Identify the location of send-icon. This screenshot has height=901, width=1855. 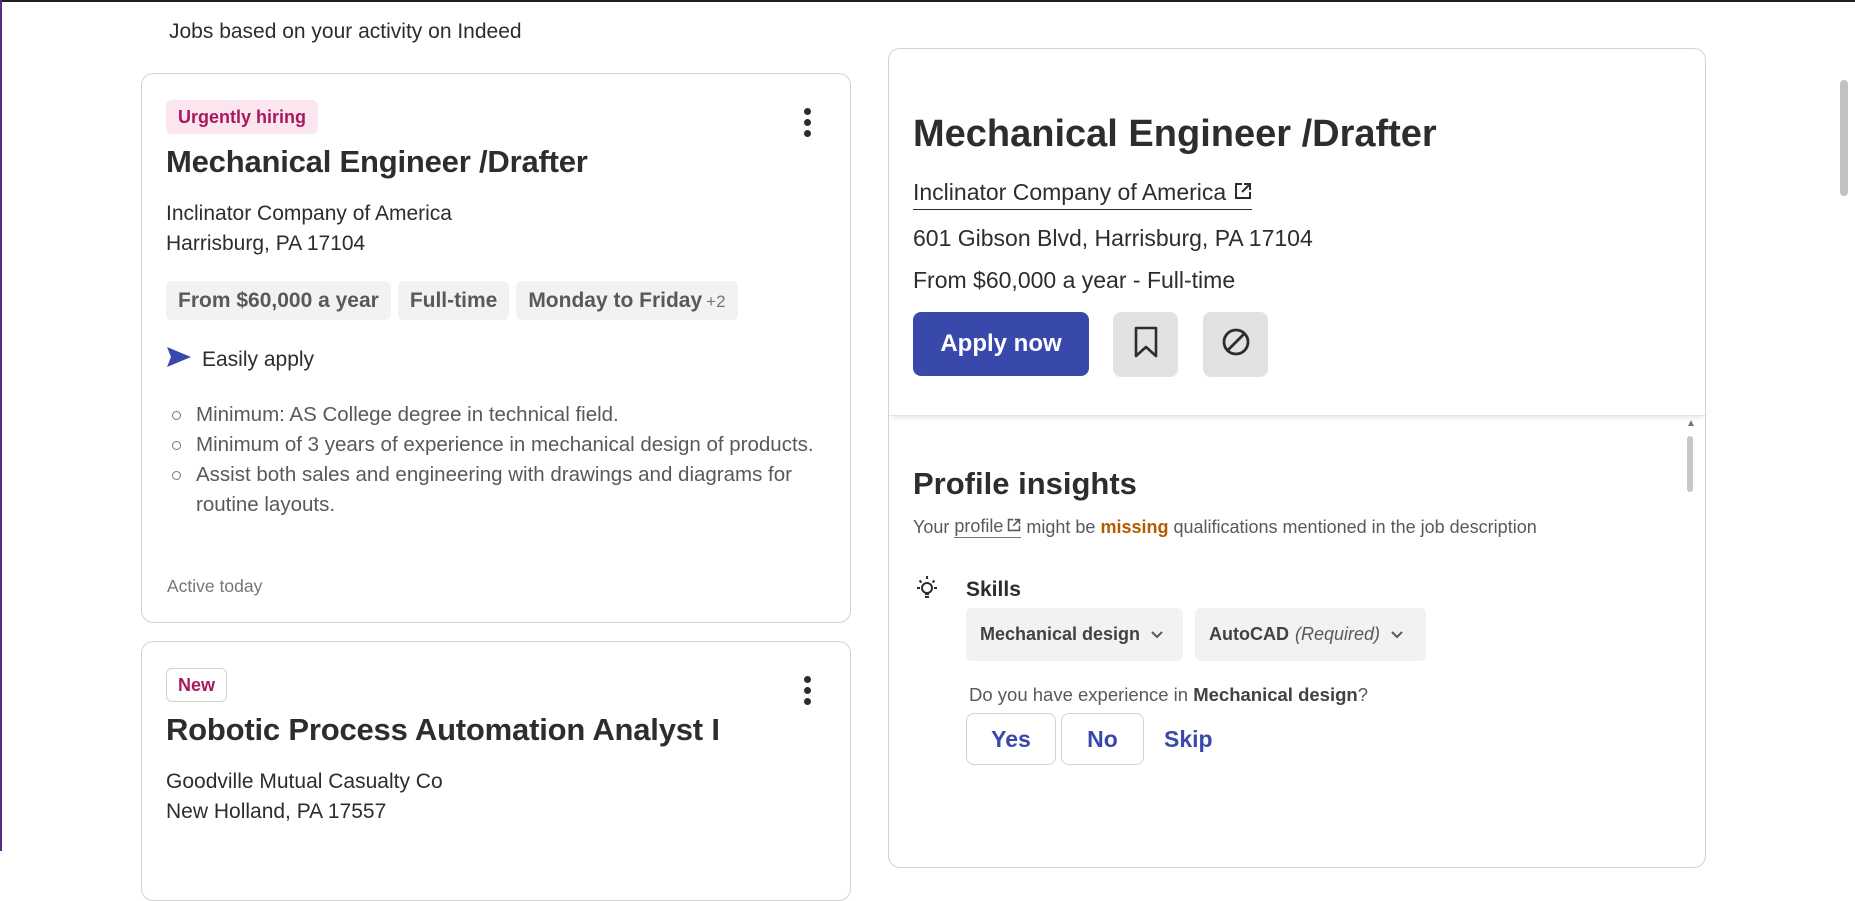
(179, 360).